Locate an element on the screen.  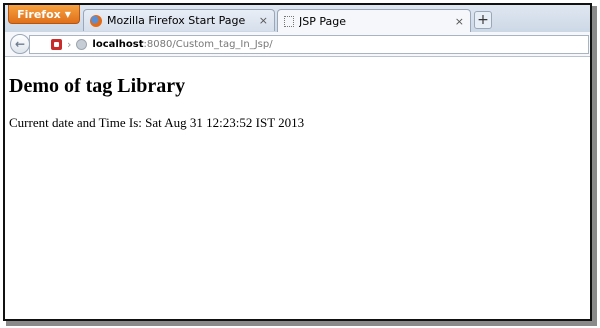
tab-title: JSP Page is located at coordinates (322, 21).